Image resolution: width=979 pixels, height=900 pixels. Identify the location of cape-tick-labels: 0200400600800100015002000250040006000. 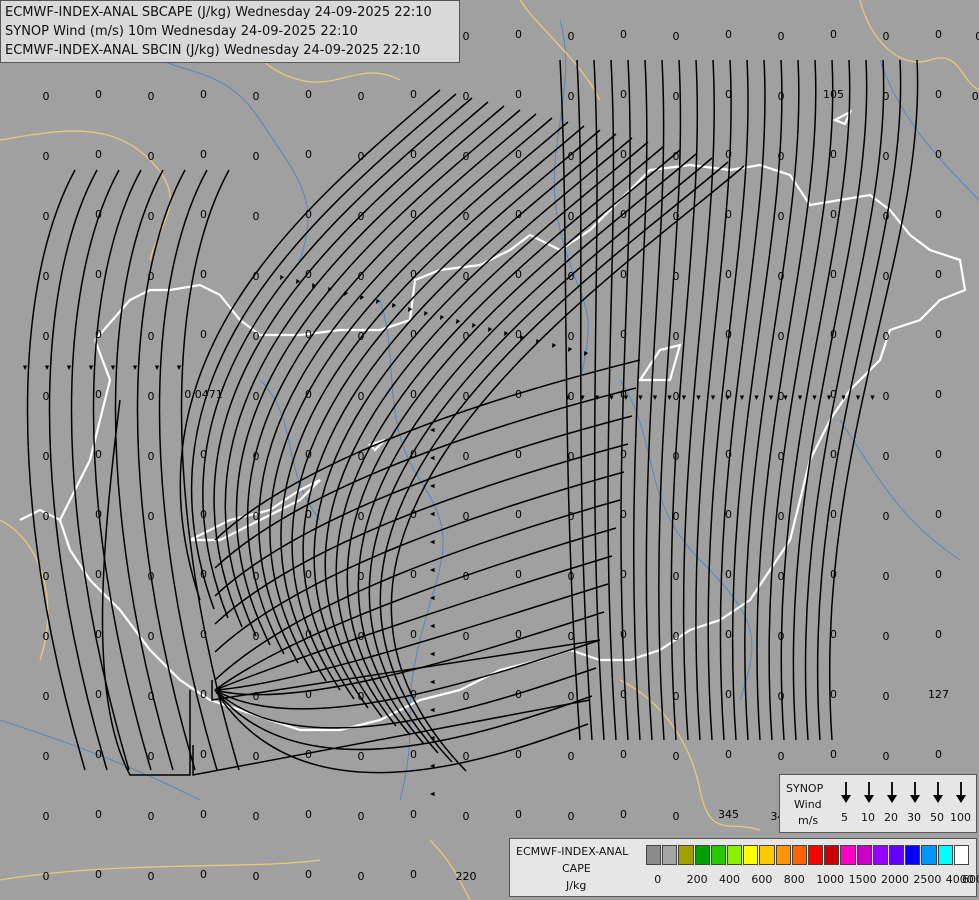
(812, 880).